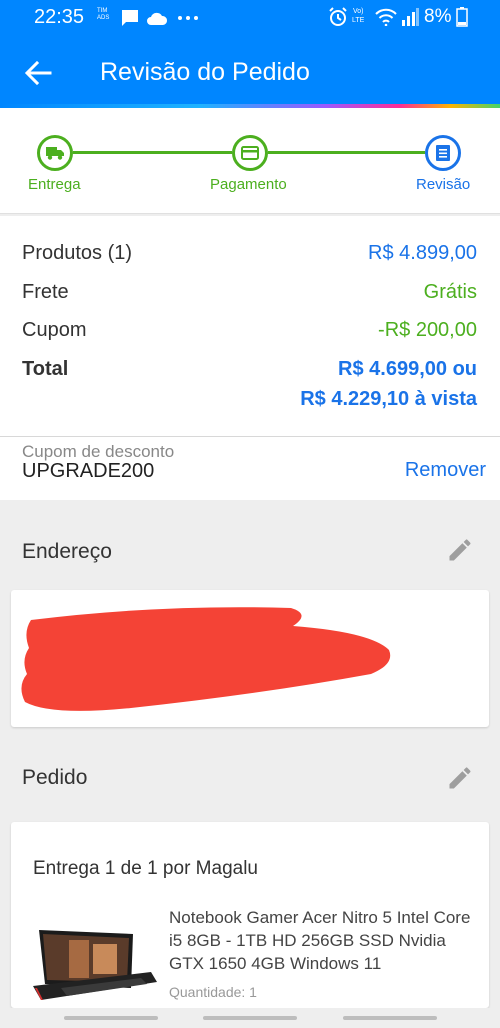  Describe the element at coordinates (77, 253) in the screenshot. I see `products-label: Produtos (1)` at that location.